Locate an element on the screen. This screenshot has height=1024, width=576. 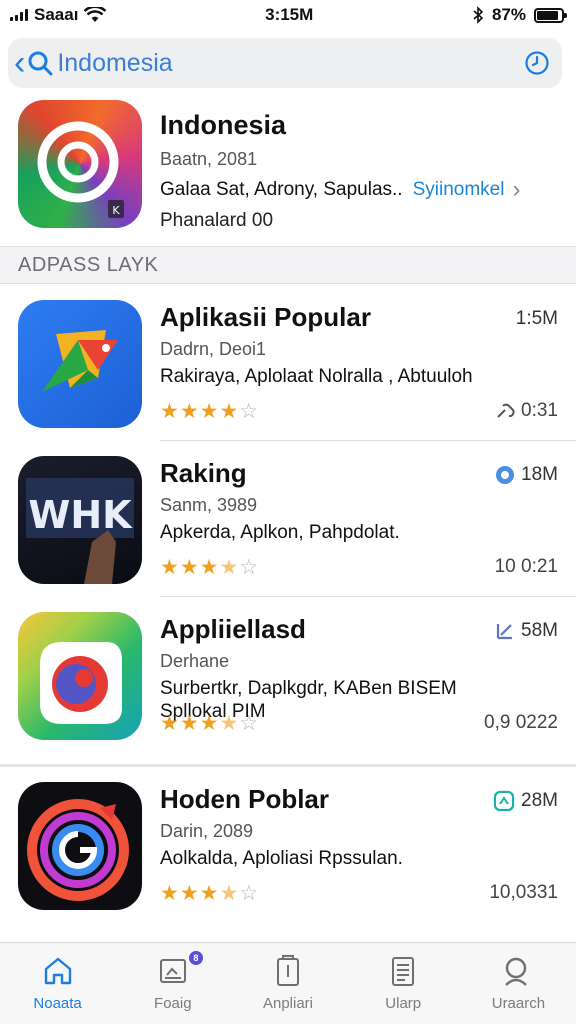
tab-label: Uraarch is located at coordinates (518, 1003).